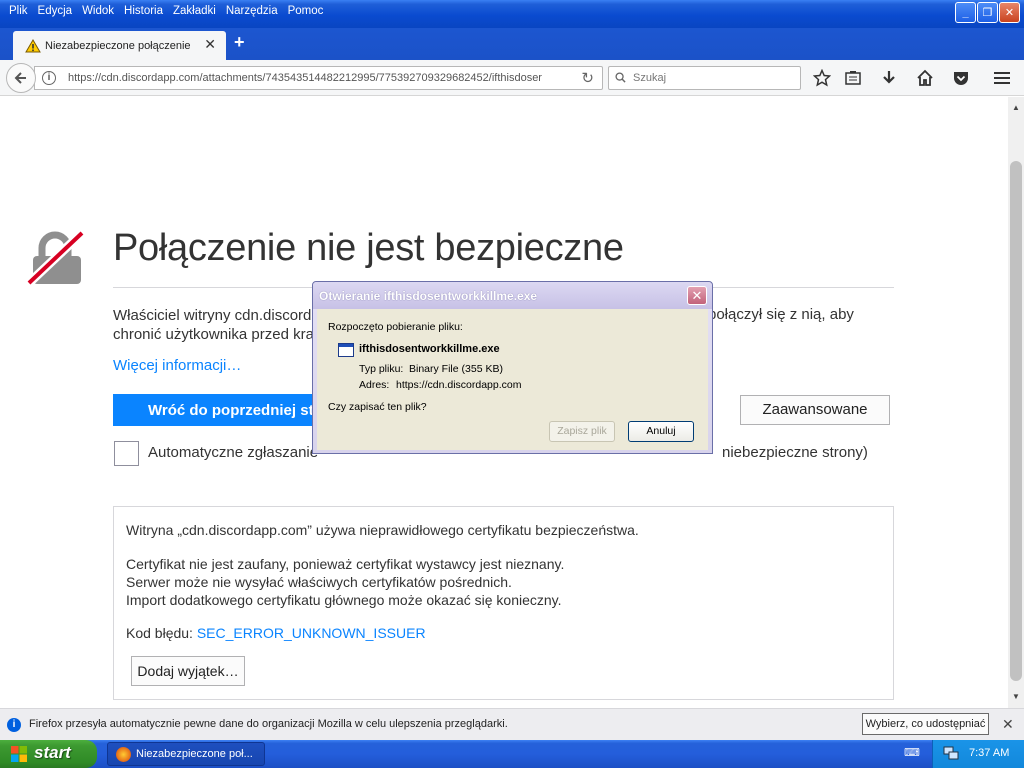 The width and height of the screenshot is (1024, 768). I want to click on save-file-button: Zapisz plik, so click(582, 431).